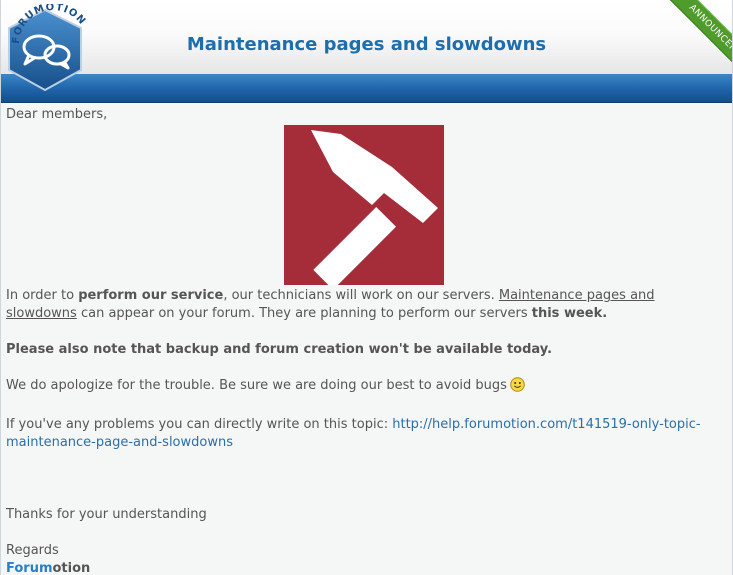  I want to click on announcement-ribbon: ANNOUNCEMENT, so click(687, 45).